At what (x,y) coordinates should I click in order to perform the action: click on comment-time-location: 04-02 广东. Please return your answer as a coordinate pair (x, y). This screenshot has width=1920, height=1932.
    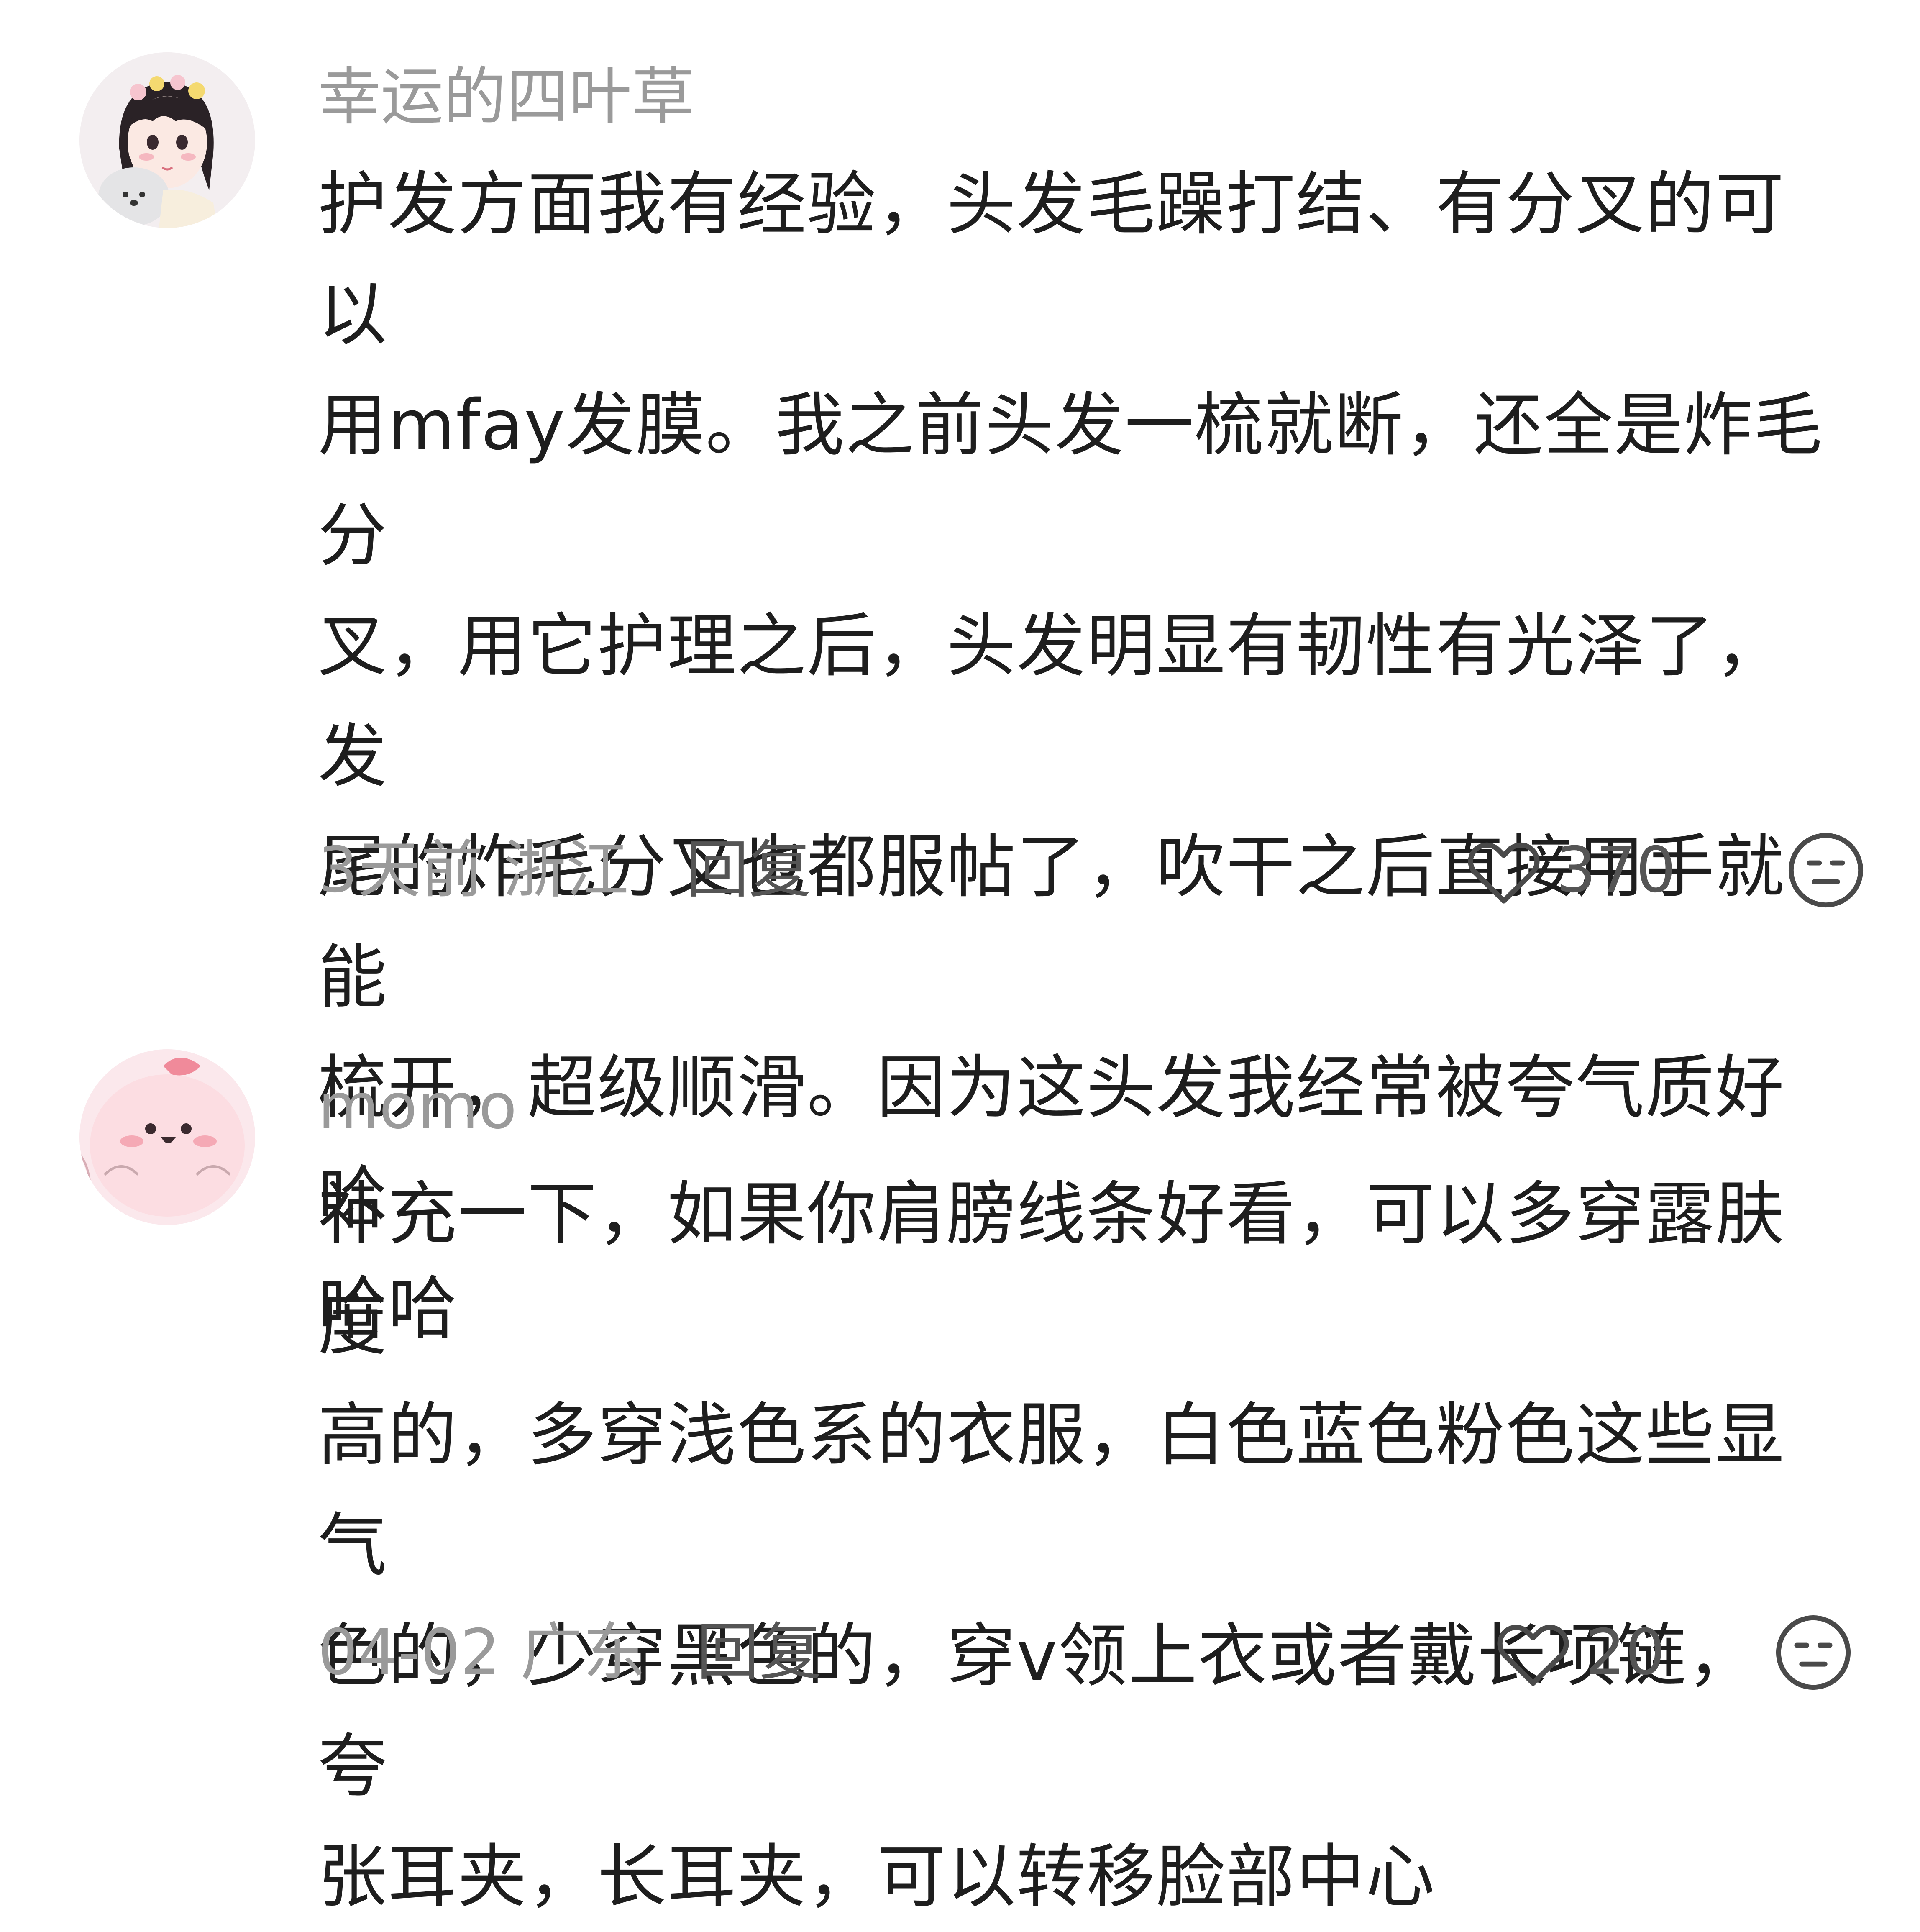
    Looking at the image, I should click on (482, 1652).